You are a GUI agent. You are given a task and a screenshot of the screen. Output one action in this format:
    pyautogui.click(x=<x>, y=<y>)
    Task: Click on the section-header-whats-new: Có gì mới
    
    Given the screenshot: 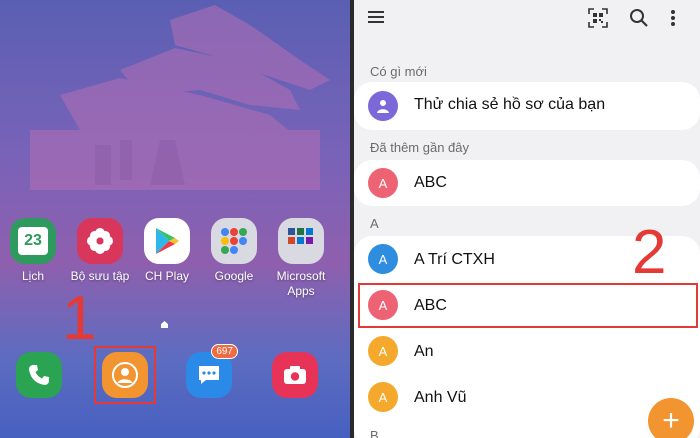 What is the action you would take?
    pyautogui.click(x=398, y=71)
    